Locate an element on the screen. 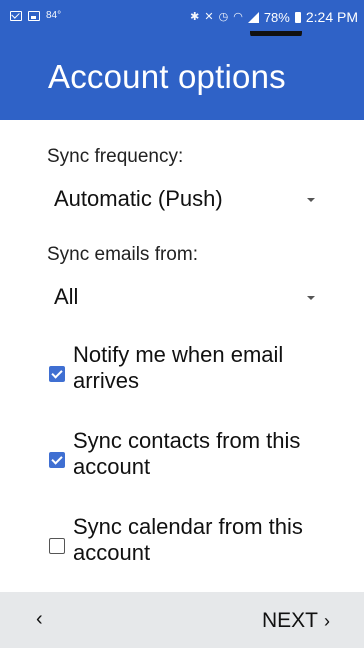 Image resolution: width=364 pixels, height=648 pixels. sync-contacts-label: Sync contacts from this account is located at coordinates (187, 453).